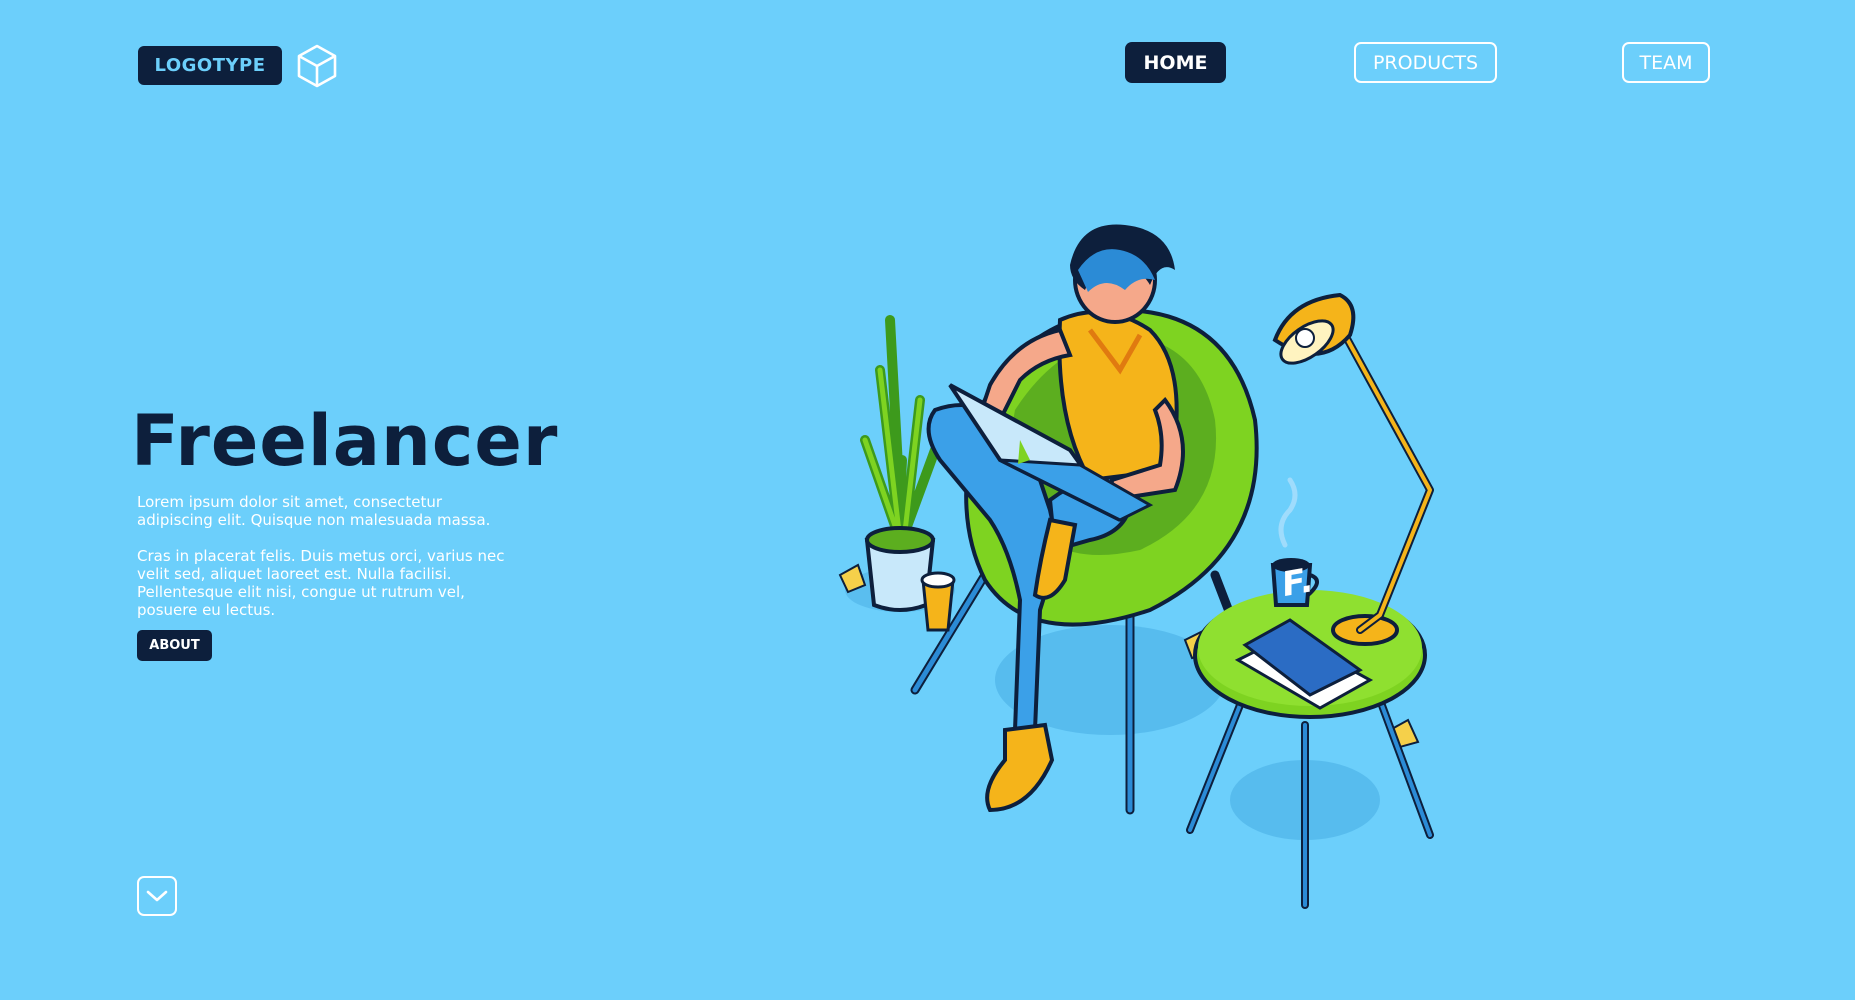 The image size is (1855, 1000). What do you see at coordinates (1020, 767) in the screenshot?
I see `shoe` at bounding box center [1020, 767].